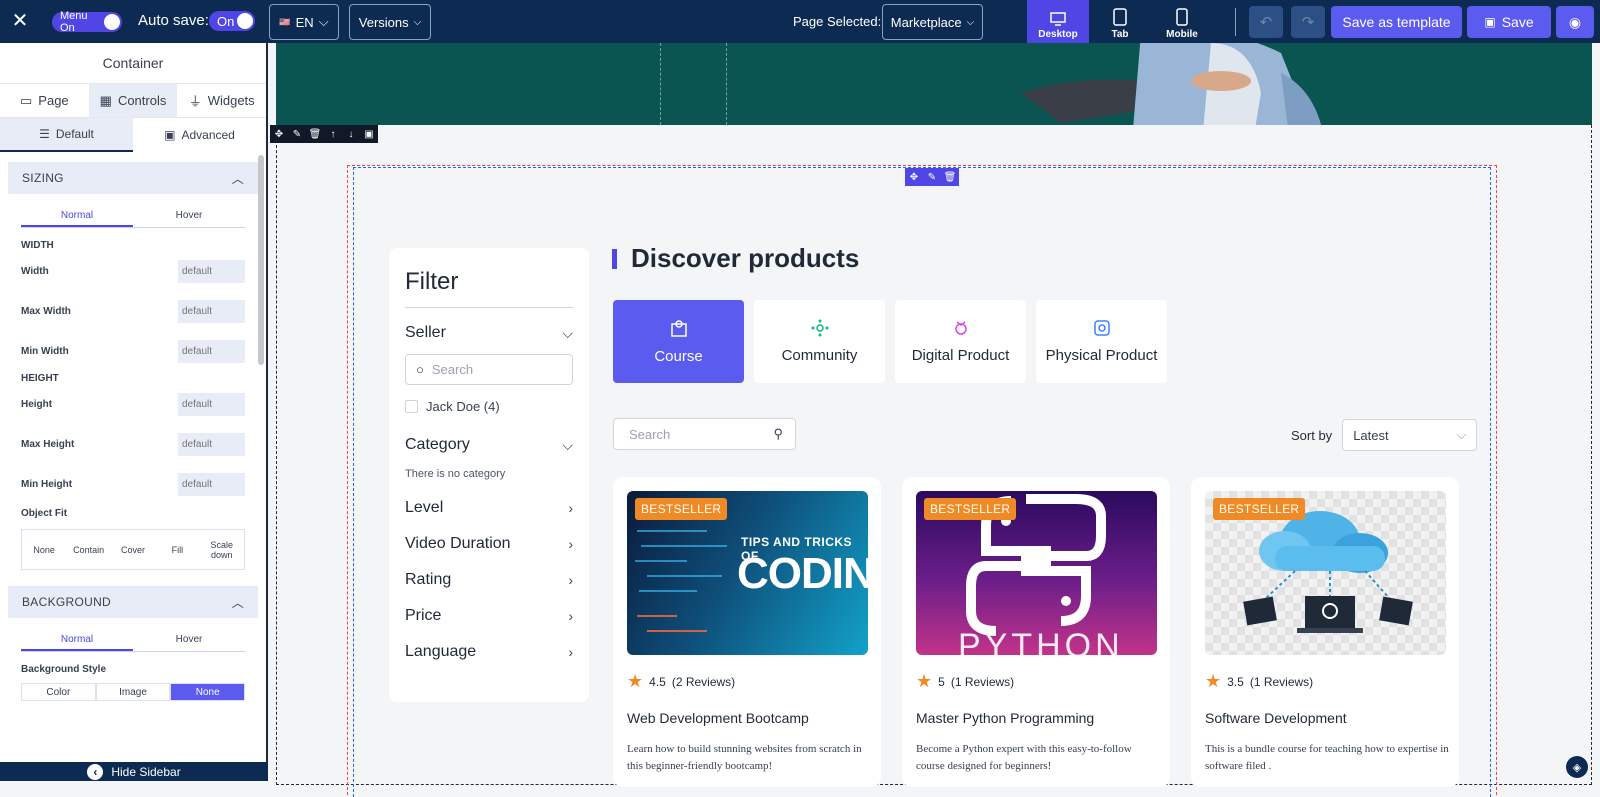  Describe the element at coordinates (26, 100) in the screenshot. I see `page-icon: ▭` at that location.